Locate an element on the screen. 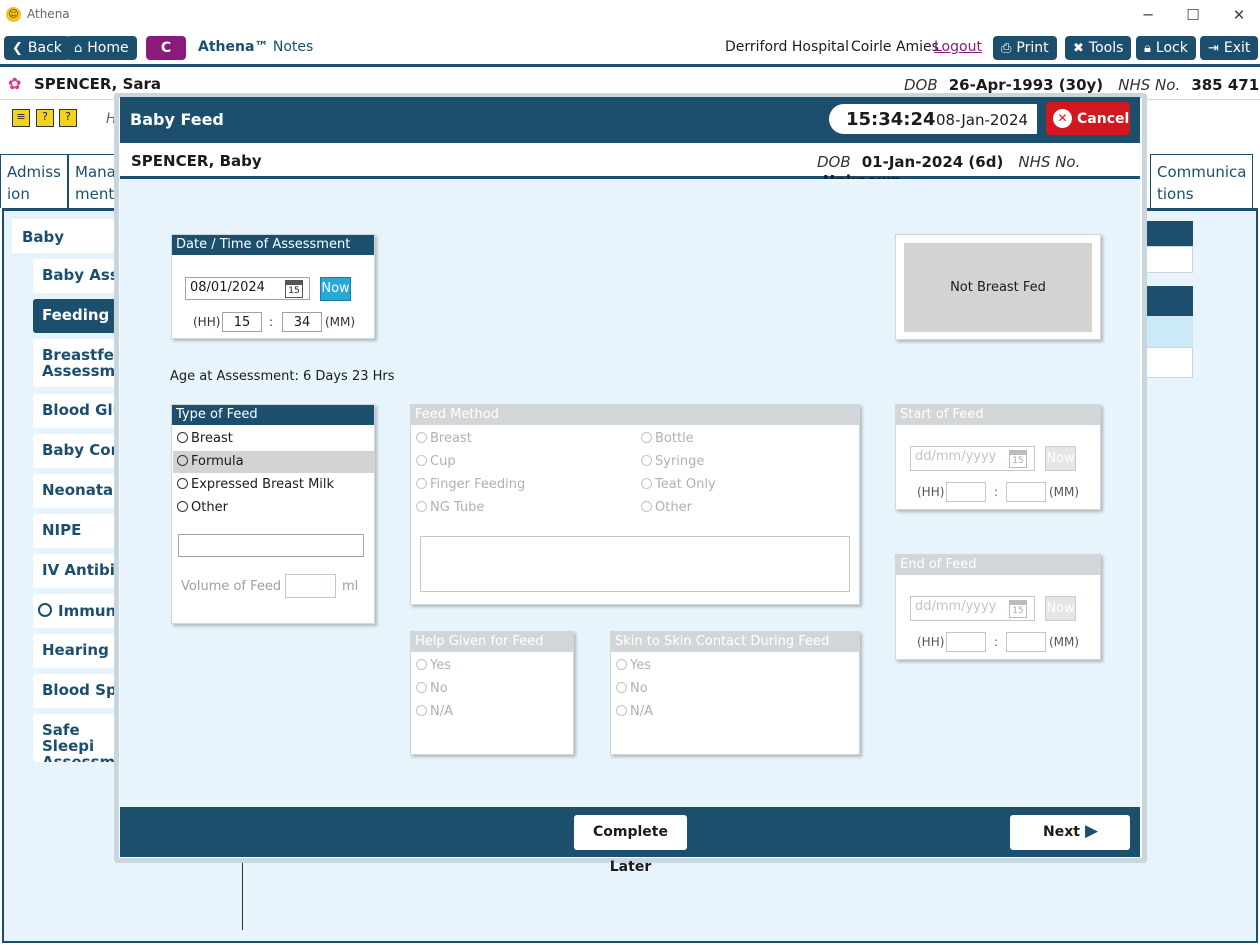  skin-na: N/A is located at coordinates (632, 712).